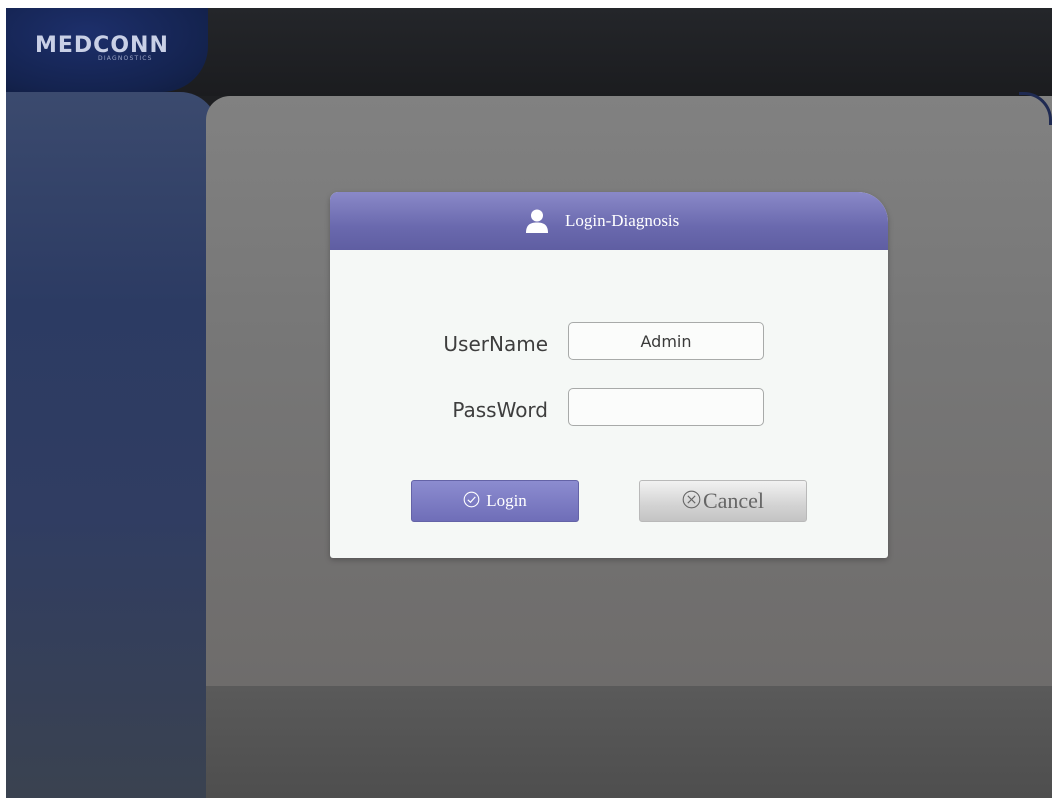  Describe the element at coordinates (733, 500) in the screenshot. I see `cancel-button-label: Cancel` at that location.